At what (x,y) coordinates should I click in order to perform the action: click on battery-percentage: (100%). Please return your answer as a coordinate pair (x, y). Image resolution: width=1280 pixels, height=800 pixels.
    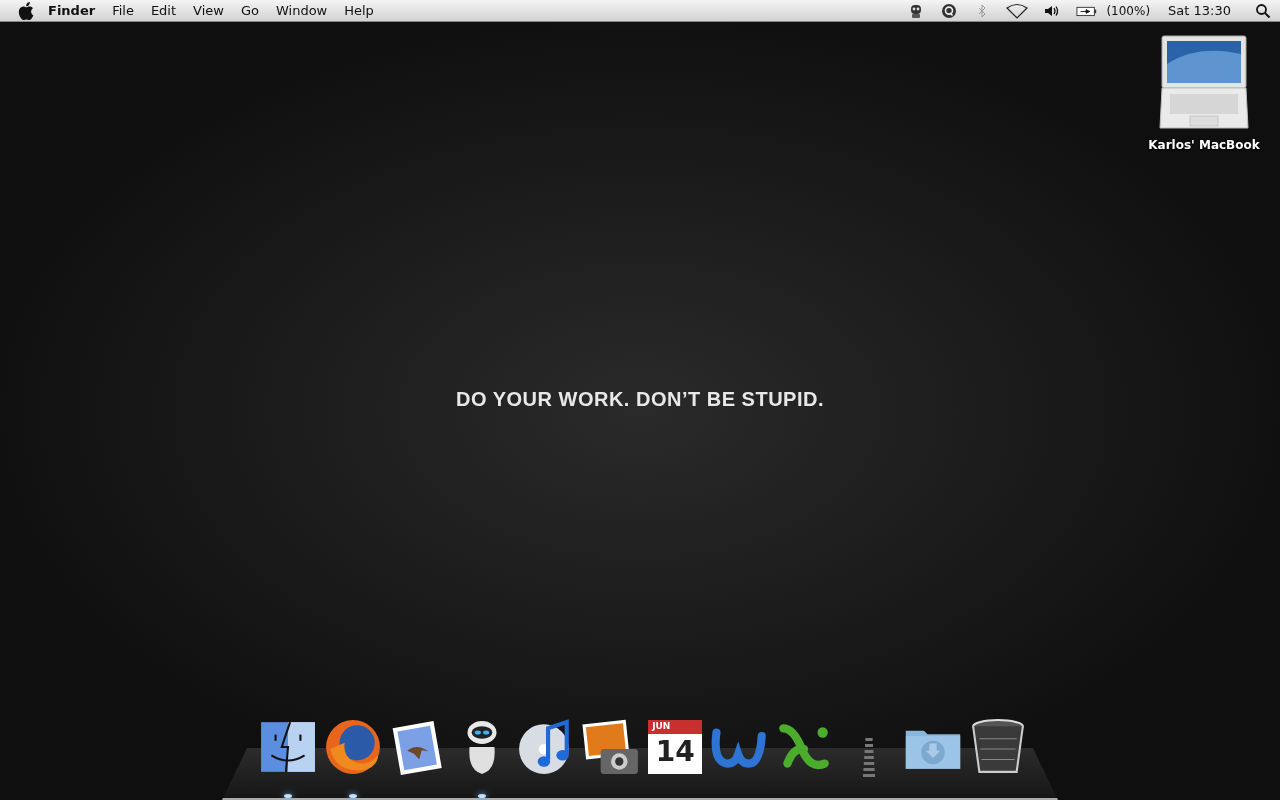
    Looking at the image, I should click on (1128, 10).